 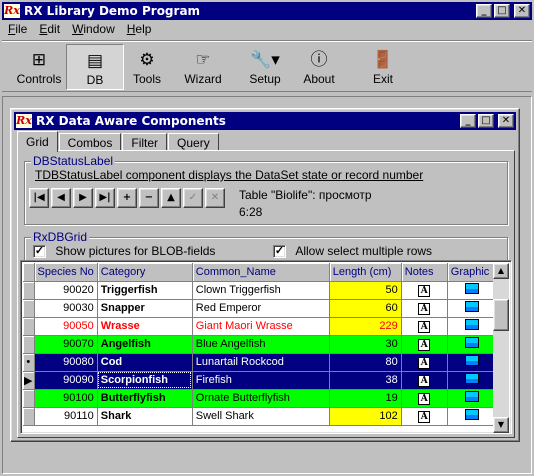 I want to click on menu-edit: Edit, so click(x=49, y=29).